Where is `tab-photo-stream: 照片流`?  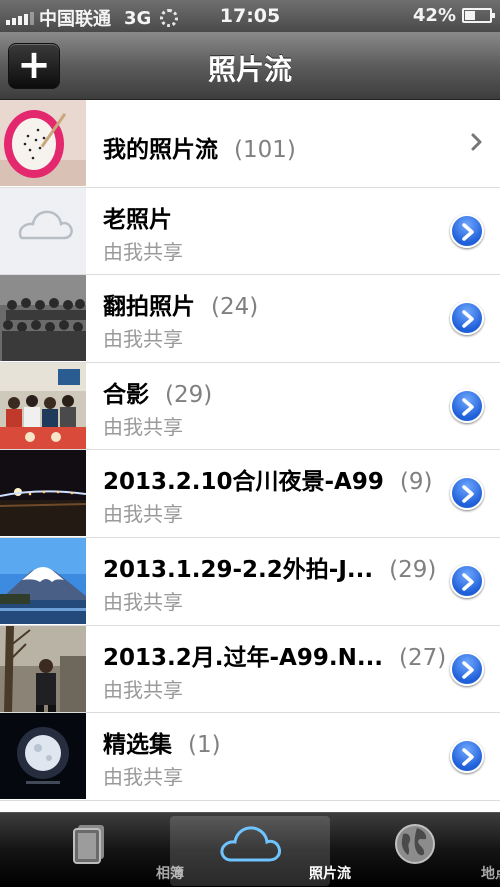 tab-photo-stream: 照片流 is located at coordinates (260, 851).